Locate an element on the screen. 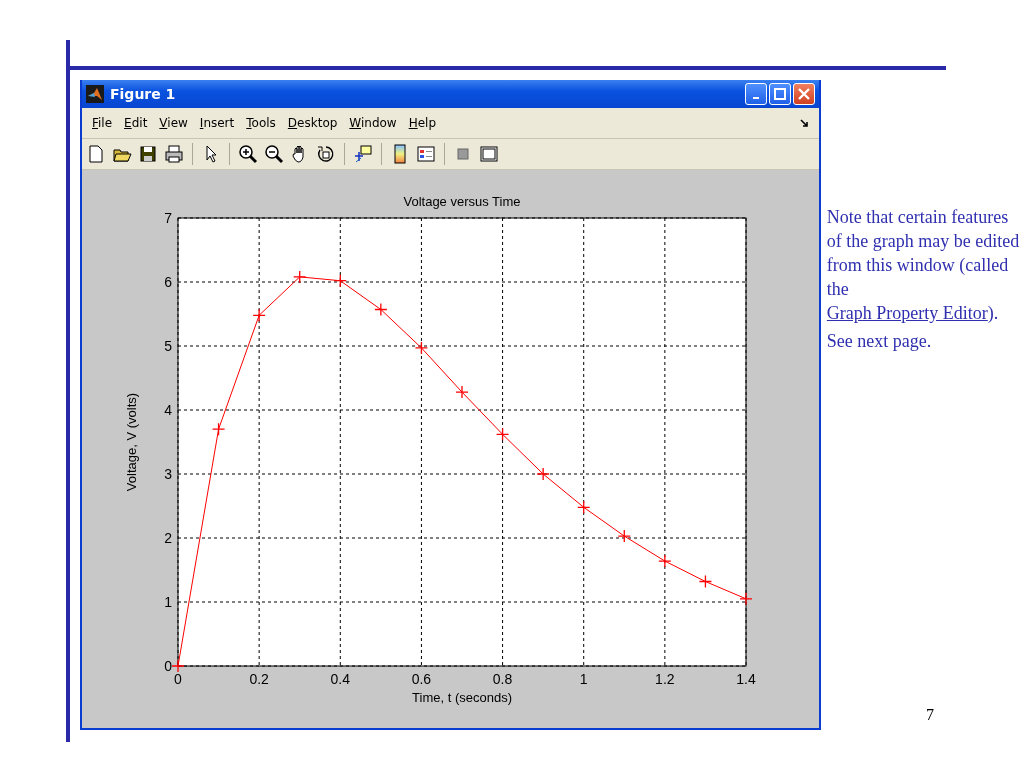  y-tick-label: 6 is located at coordinates (168, 282).